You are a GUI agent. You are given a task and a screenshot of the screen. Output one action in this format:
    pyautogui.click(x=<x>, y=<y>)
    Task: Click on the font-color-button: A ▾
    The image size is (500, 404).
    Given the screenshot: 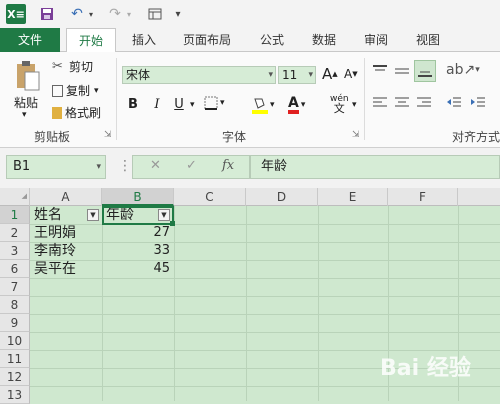 What is the action you would take?
    pyautogui.click(x=296, y=105)
    